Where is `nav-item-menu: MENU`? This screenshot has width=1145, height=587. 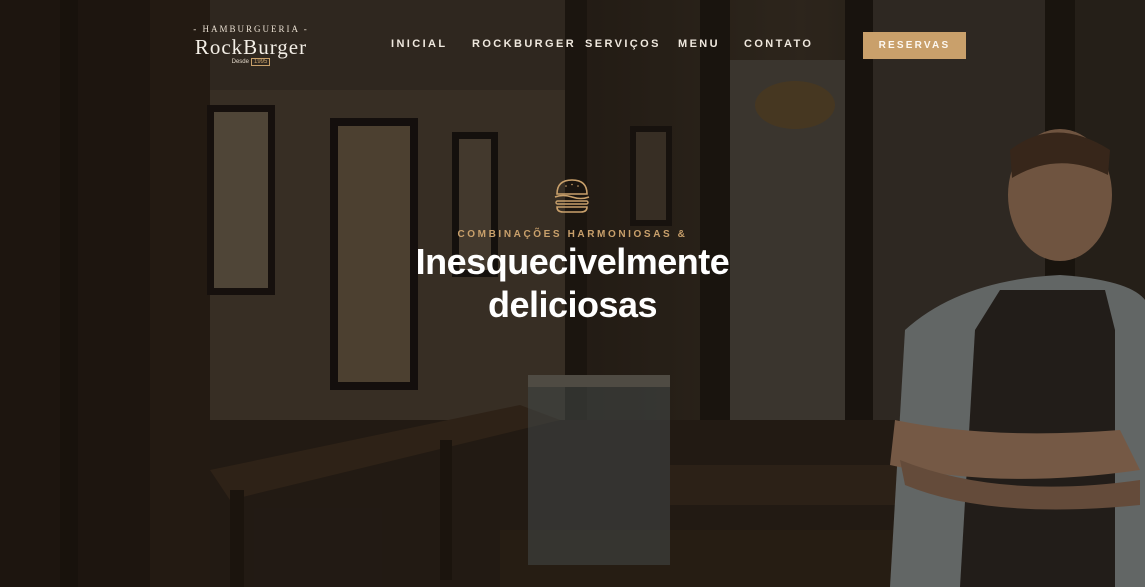 nav-item-menu: MENU is located at coordinates (699, 44).